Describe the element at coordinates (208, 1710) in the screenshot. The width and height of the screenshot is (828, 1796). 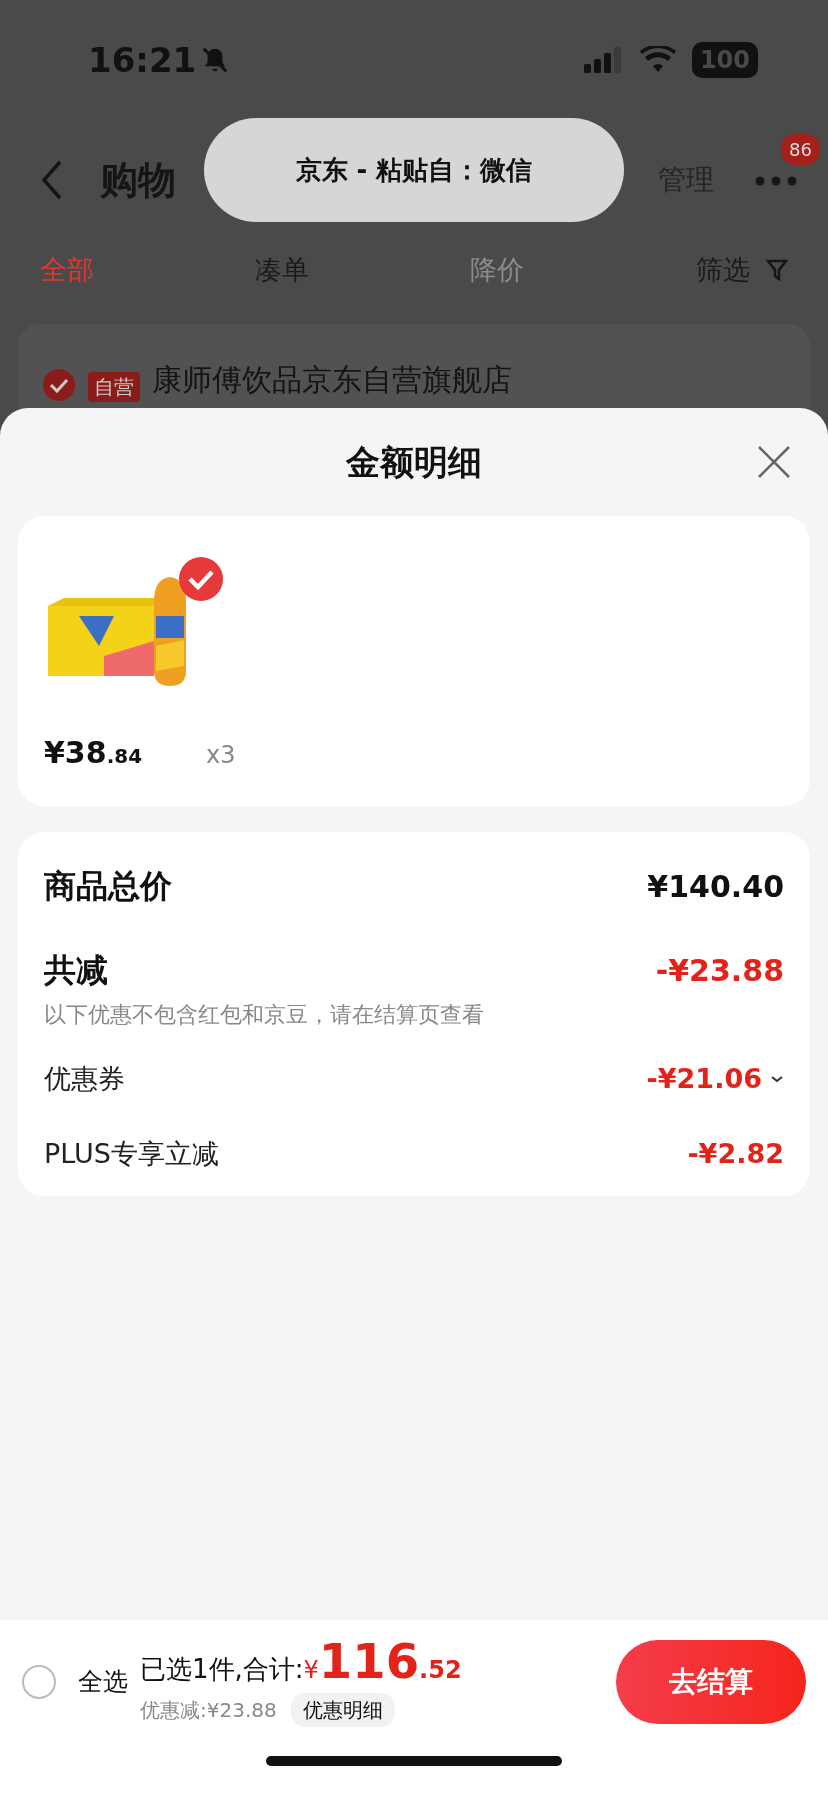
I see `saving-text: 优惠减:¥23.88` at that location.